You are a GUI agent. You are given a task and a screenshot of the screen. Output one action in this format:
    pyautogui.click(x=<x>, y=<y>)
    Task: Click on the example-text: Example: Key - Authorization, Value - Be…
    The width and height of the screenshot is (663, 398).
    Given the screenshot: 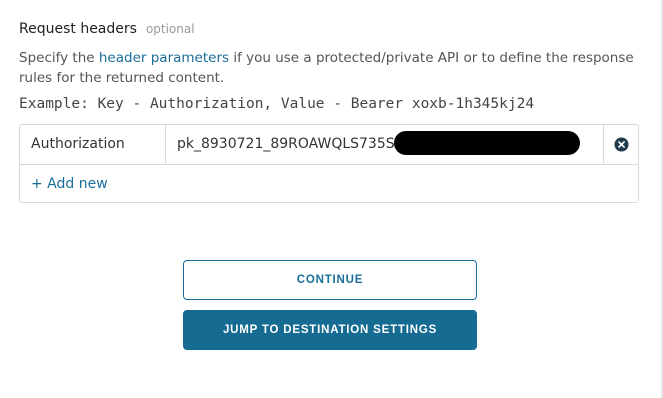 What is the action you would take?
    pyautogui.click(x=277, y=104)
    